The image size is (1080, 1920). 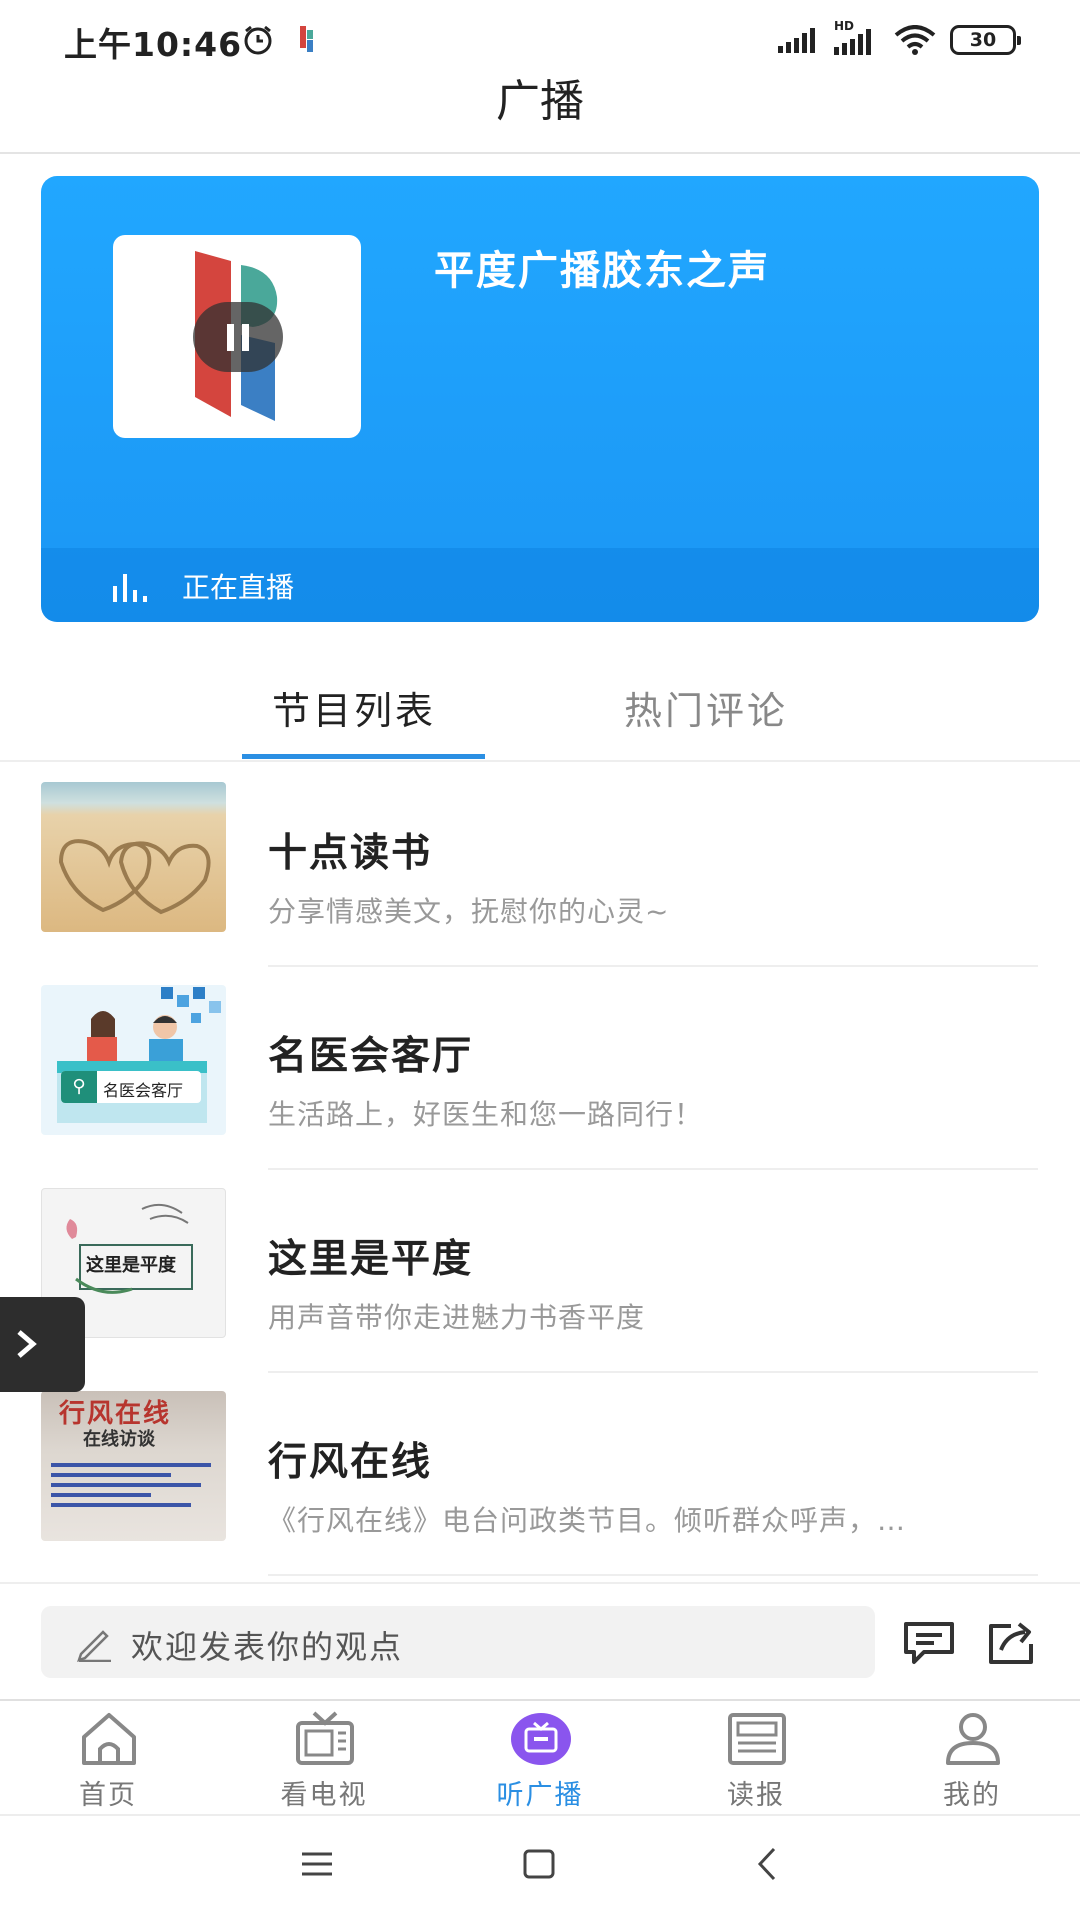 What do you see at coordinates (756, 1795) in the screenshot?
I see `nav-label: 读报` at bounding box center [756, 1795].